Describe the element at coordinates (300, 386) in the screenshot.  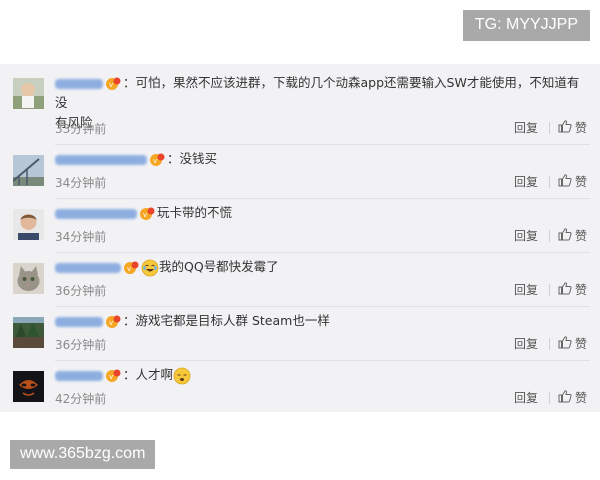
I see `comment-item: v ：人才啊 42分钟前 回复 赞` at that location.